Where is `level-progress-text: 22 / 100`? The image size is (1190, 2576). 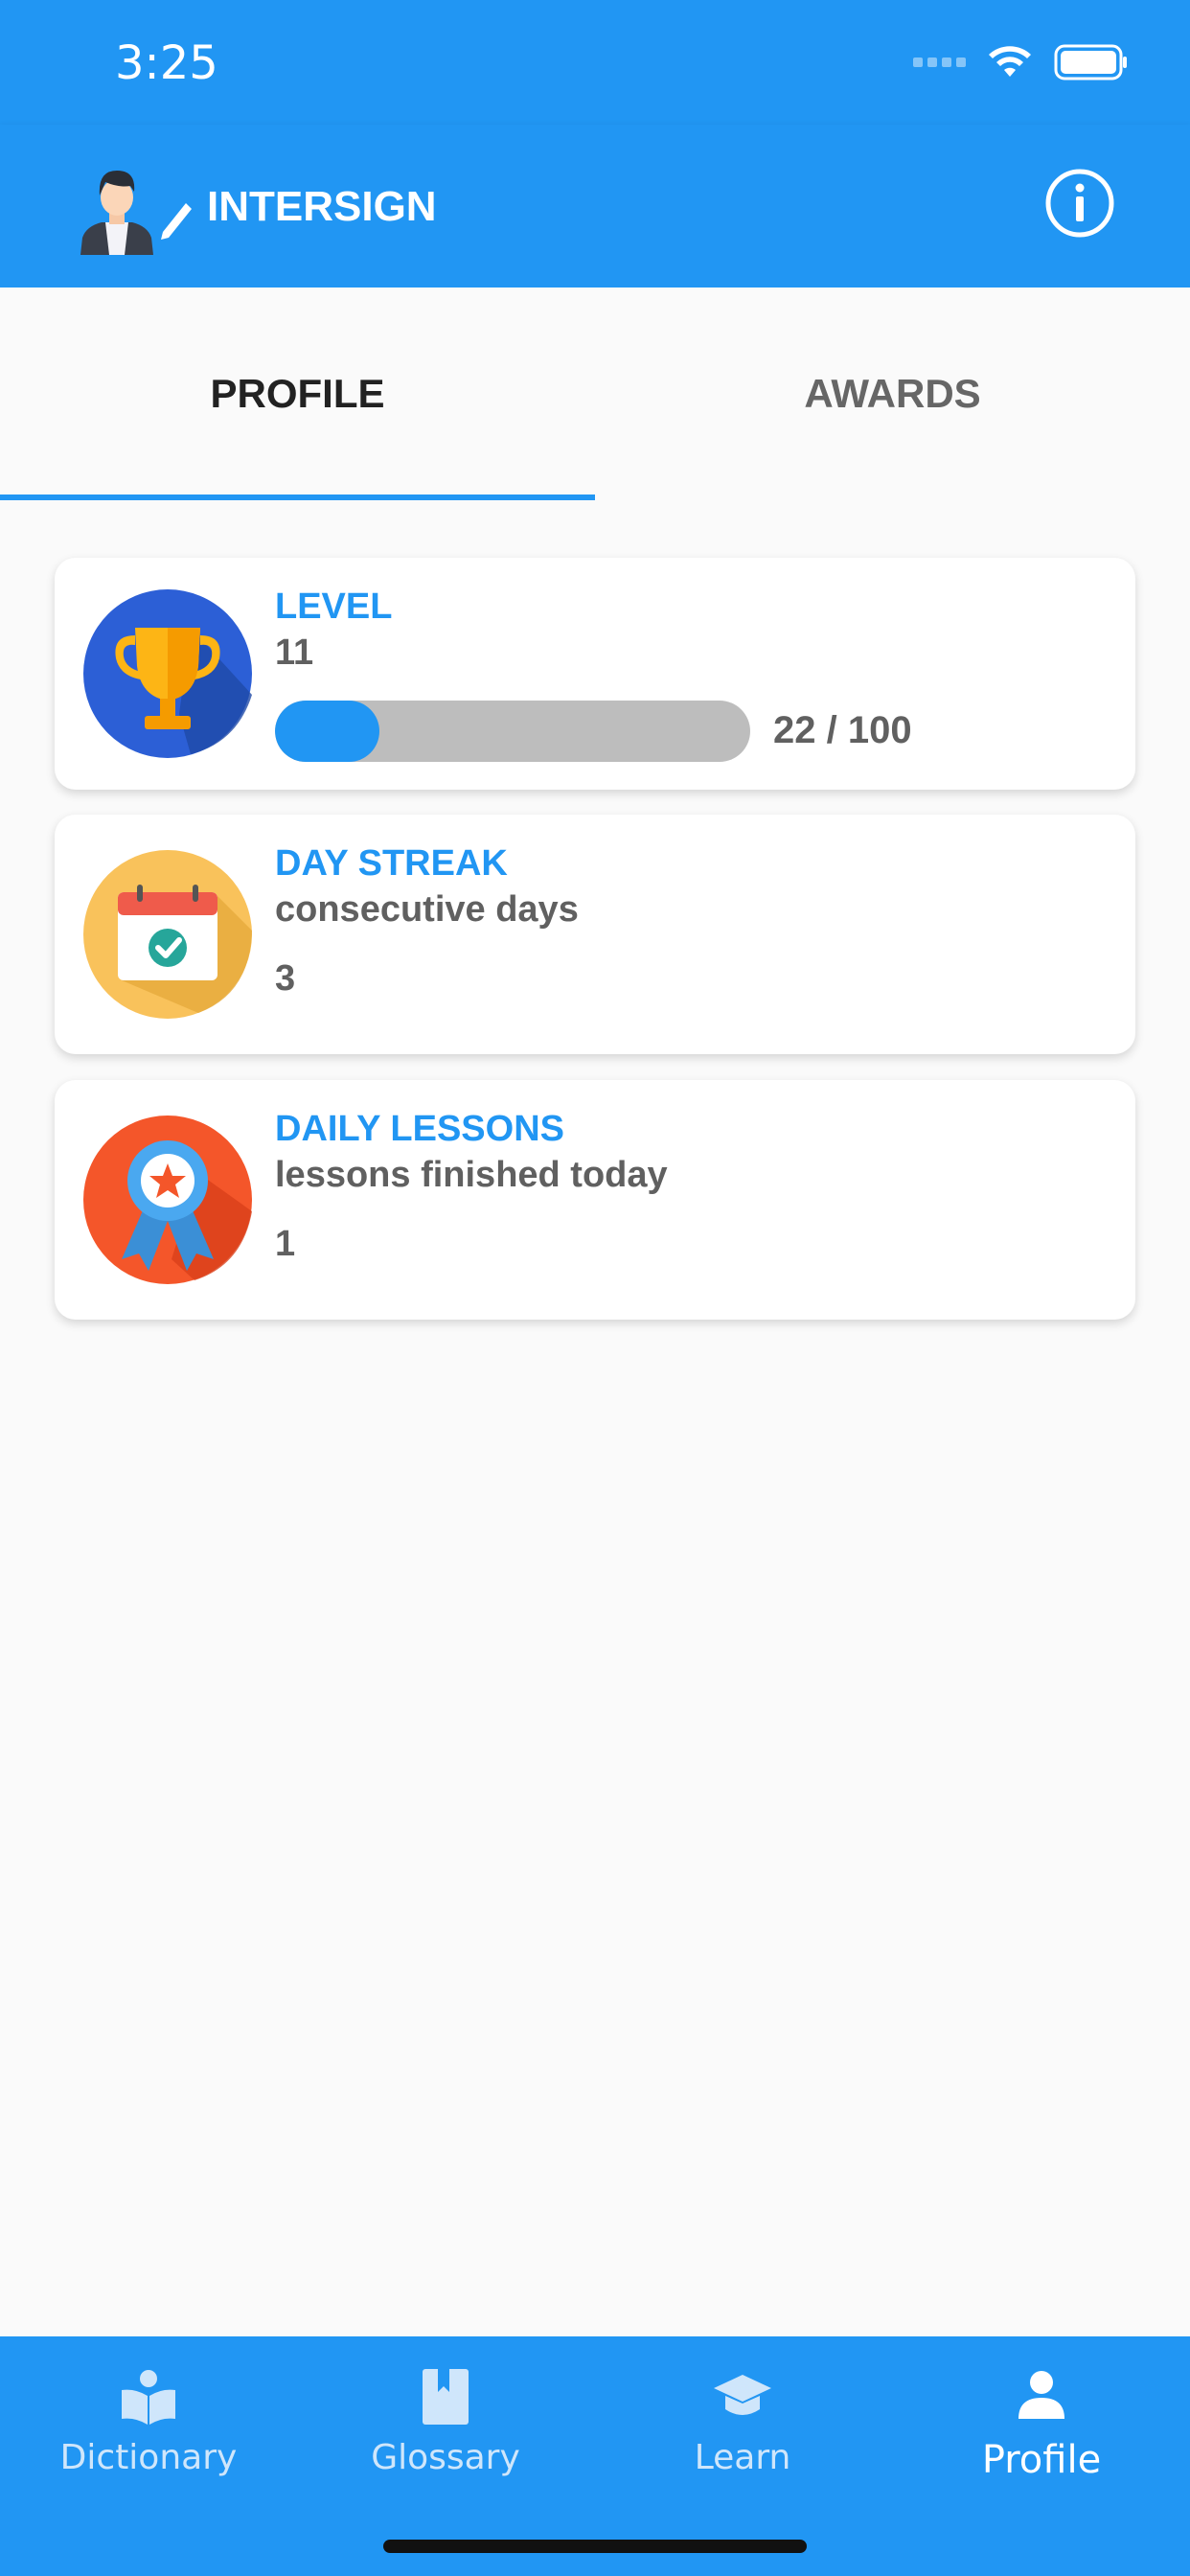 level-progress-text: 22 / 100 is located at coordinates (842, 730).